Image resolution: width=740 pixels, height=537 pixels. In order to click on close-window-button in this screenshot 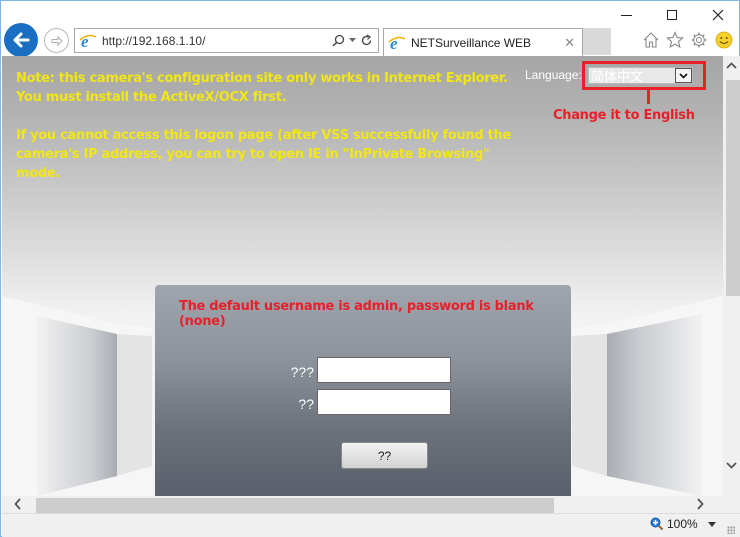, I will do `click(717, 15)`.